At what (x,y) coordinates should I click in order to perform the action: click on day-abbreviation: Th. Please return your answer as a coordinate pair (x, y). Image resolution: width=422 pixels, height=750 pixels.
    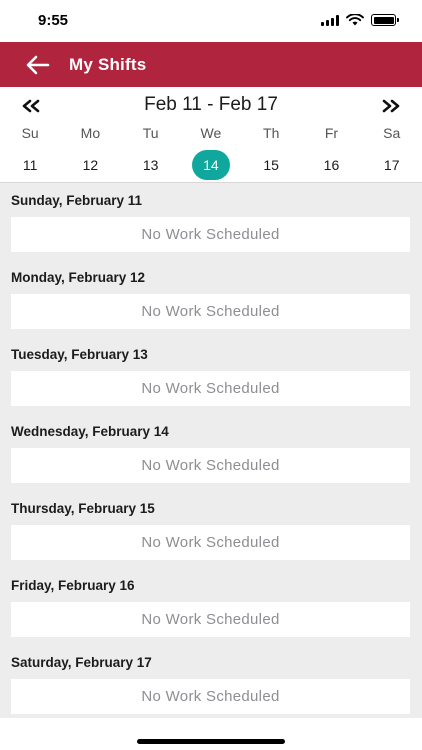
    Looking at the image, I should click on (271, 133).